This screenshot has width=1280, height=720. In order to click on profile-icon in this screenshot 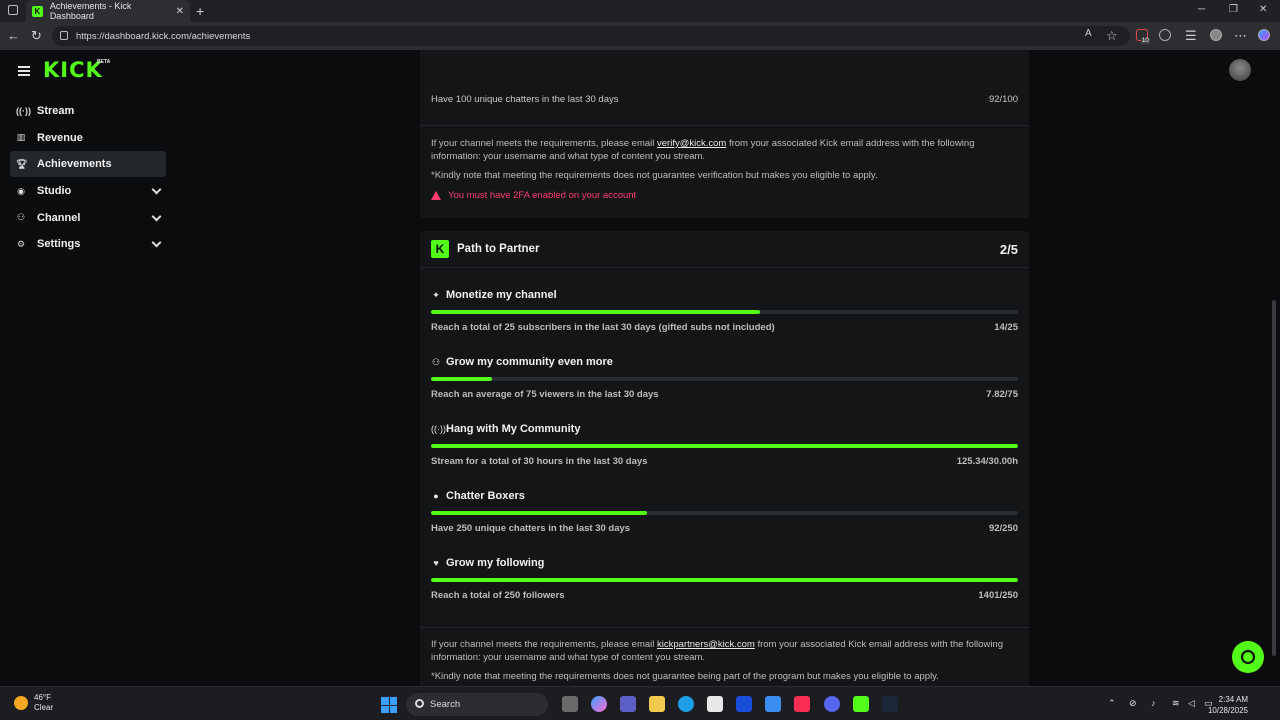, I will do `click(1216, 35)`.